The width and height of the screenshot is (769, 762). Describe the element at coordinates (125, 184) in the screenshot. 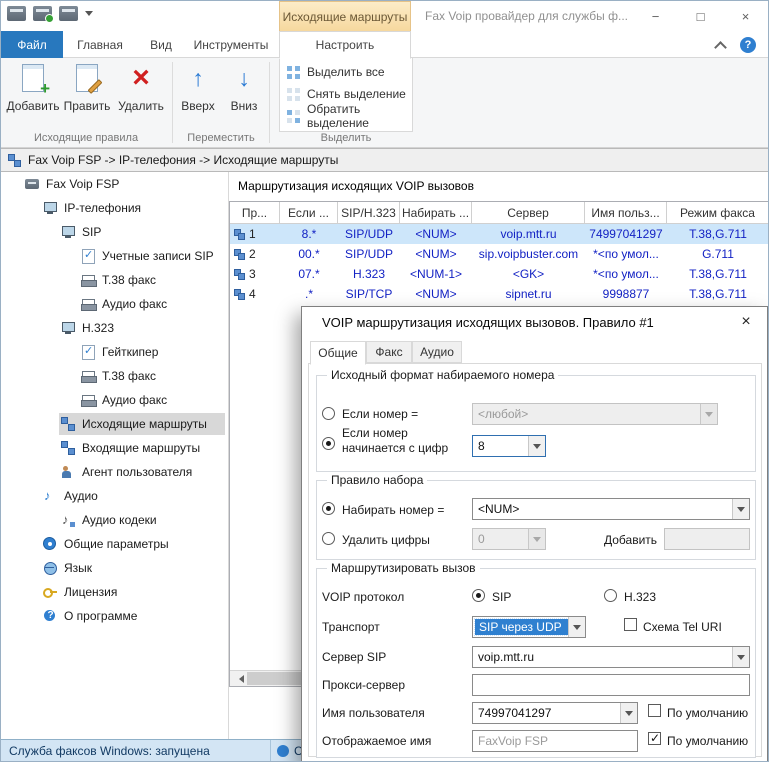

I see `tree-item-fax-voip-fsp: Fax Voip FSP` at that location.